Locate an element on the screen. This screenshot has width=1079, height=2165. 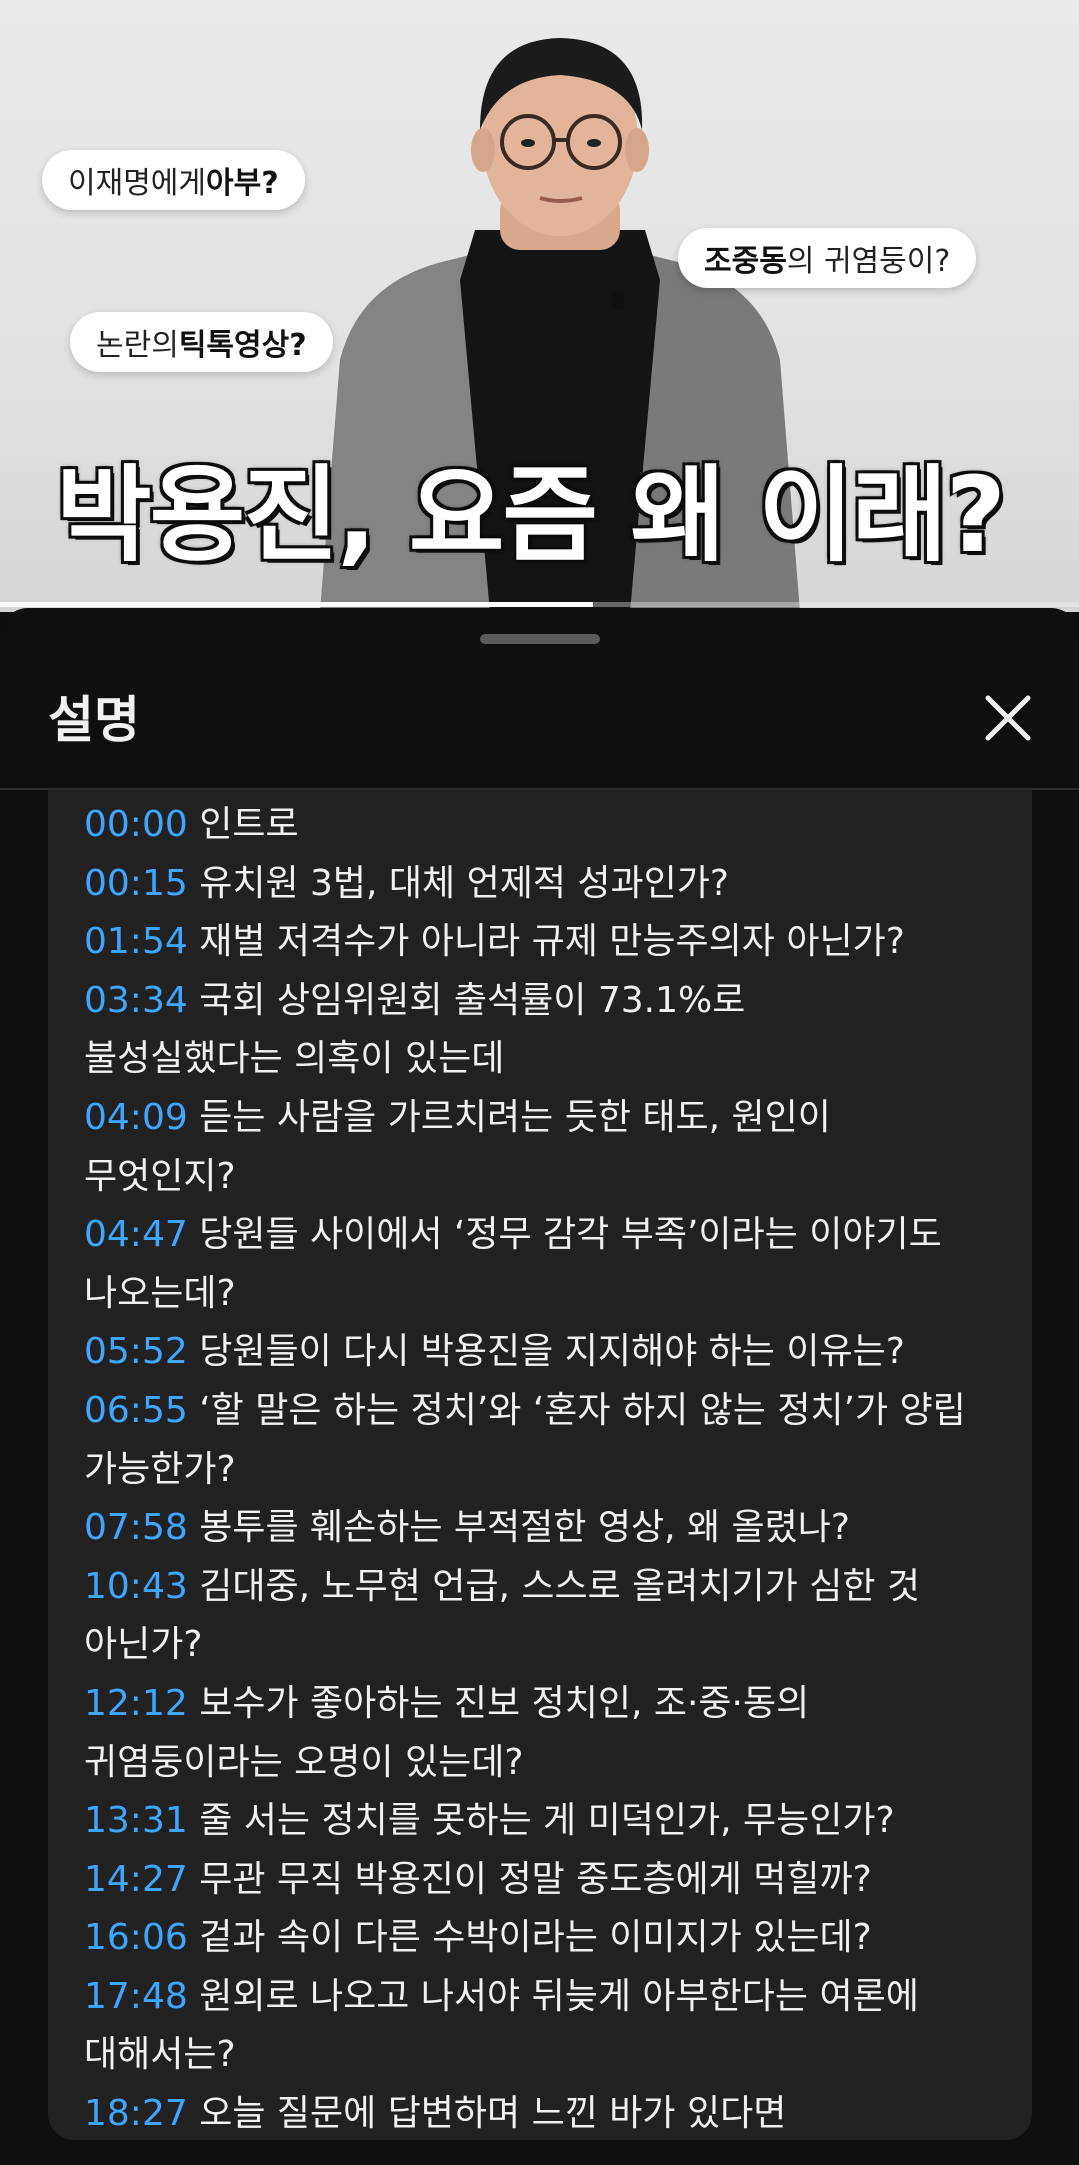
chapter-timestamp-link: 16:06 is located at coordinates (136, 1937).